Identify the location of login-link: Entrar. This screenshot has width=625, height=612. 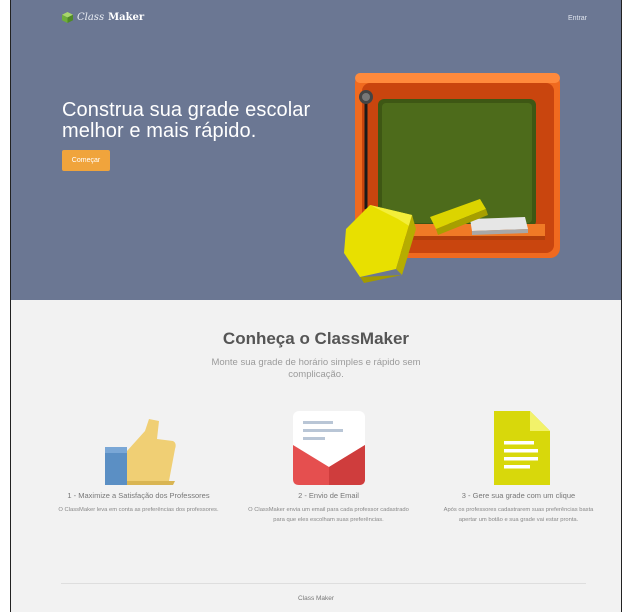
(577, 18).